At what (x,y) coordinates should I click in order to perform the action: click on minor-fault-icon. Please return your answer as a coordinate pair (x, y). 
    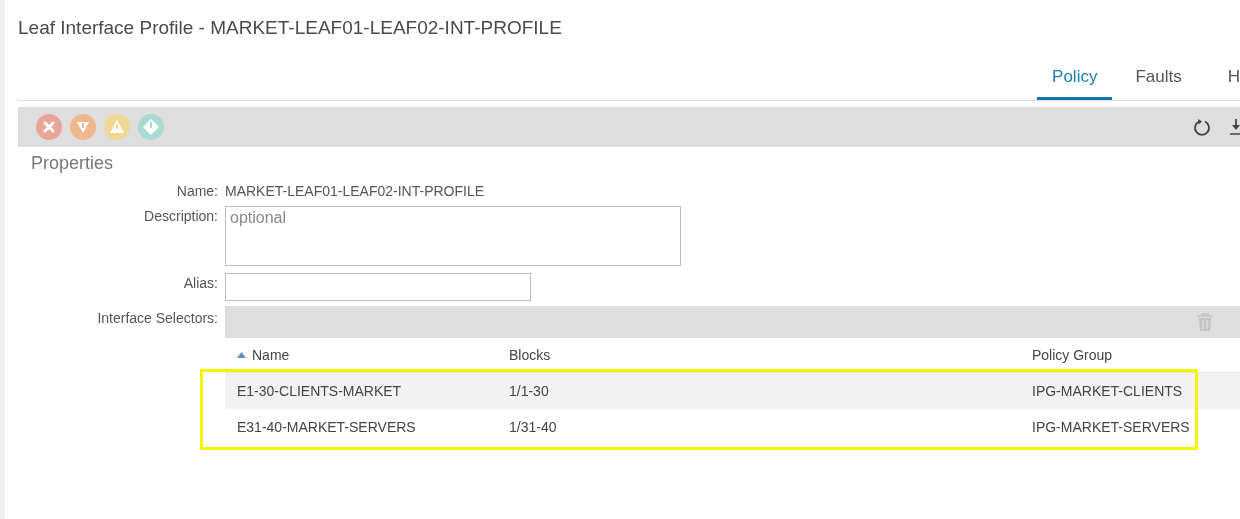
    Looking at the image, I should click on (117, 127).